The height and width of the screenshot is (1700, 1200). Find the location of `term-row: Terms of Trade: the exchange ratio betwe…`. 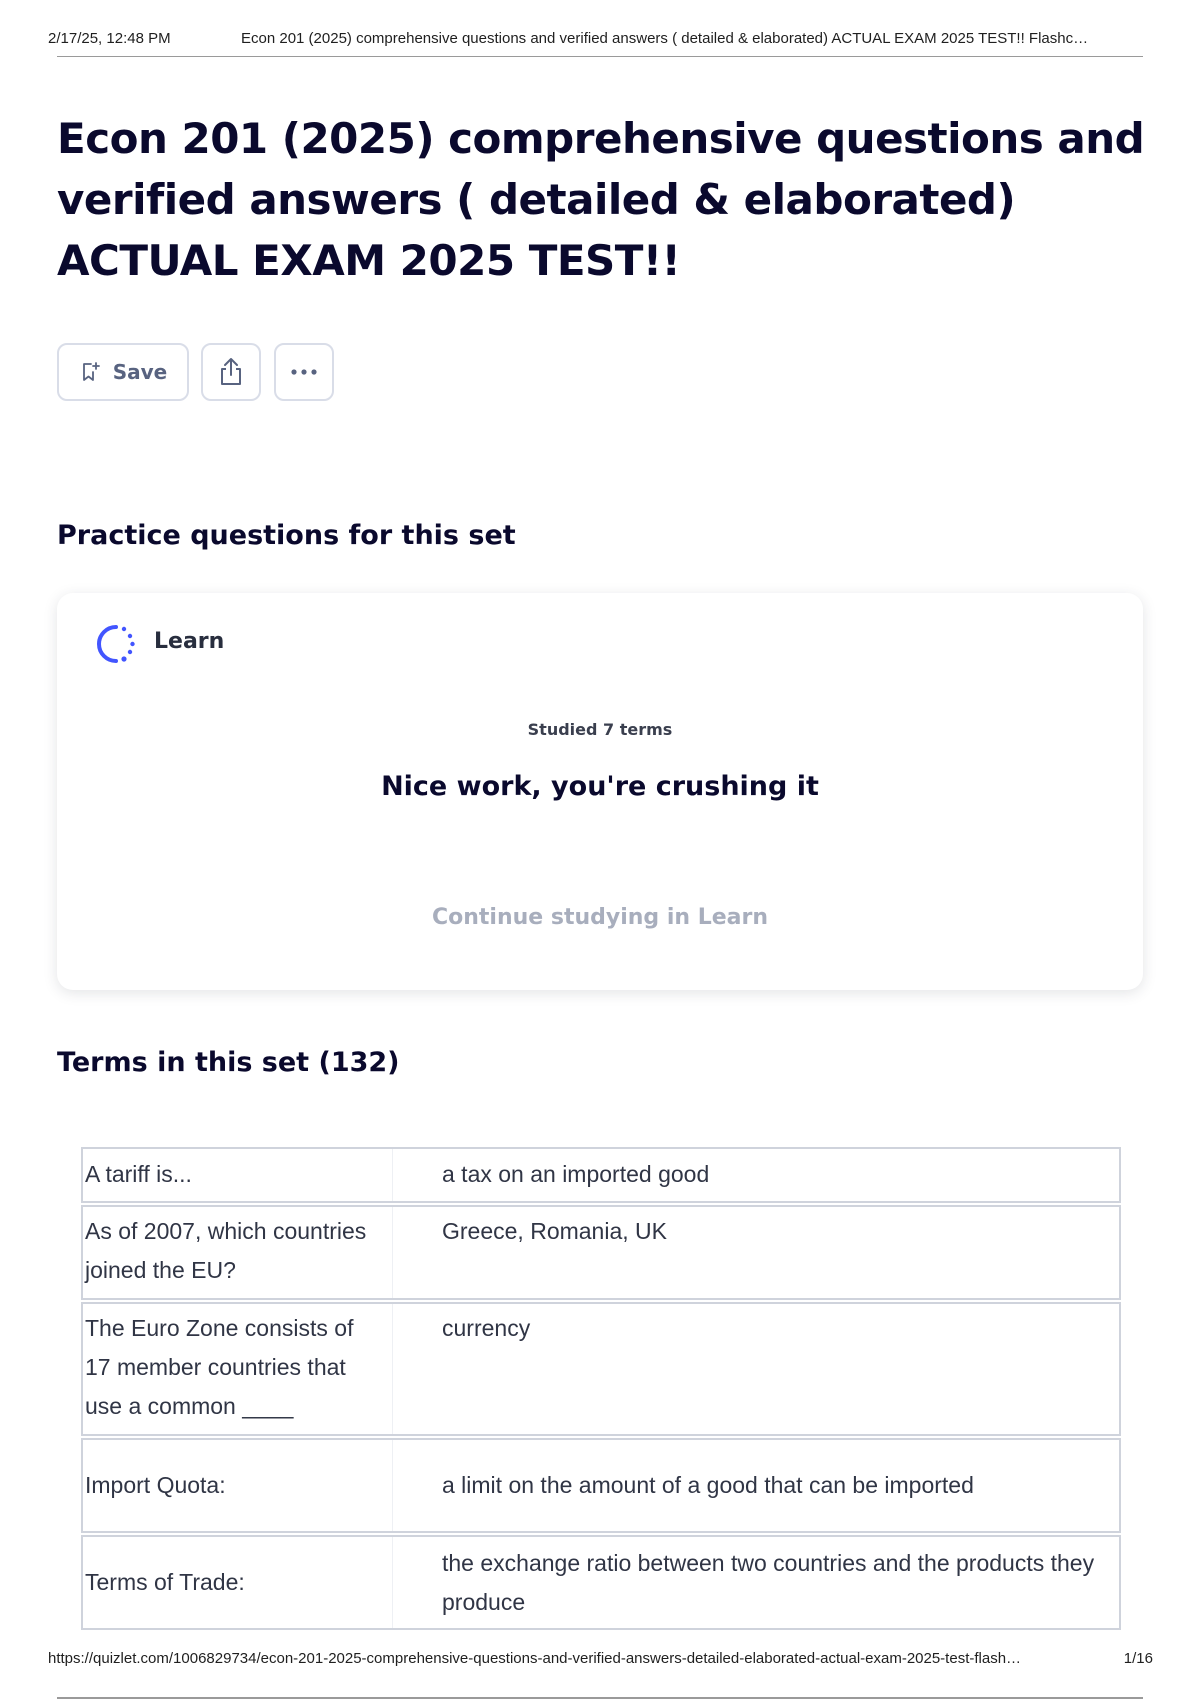

term-row: Terms of Trade: the exchange ratio betwe… is located at coordinates (601, 1582).